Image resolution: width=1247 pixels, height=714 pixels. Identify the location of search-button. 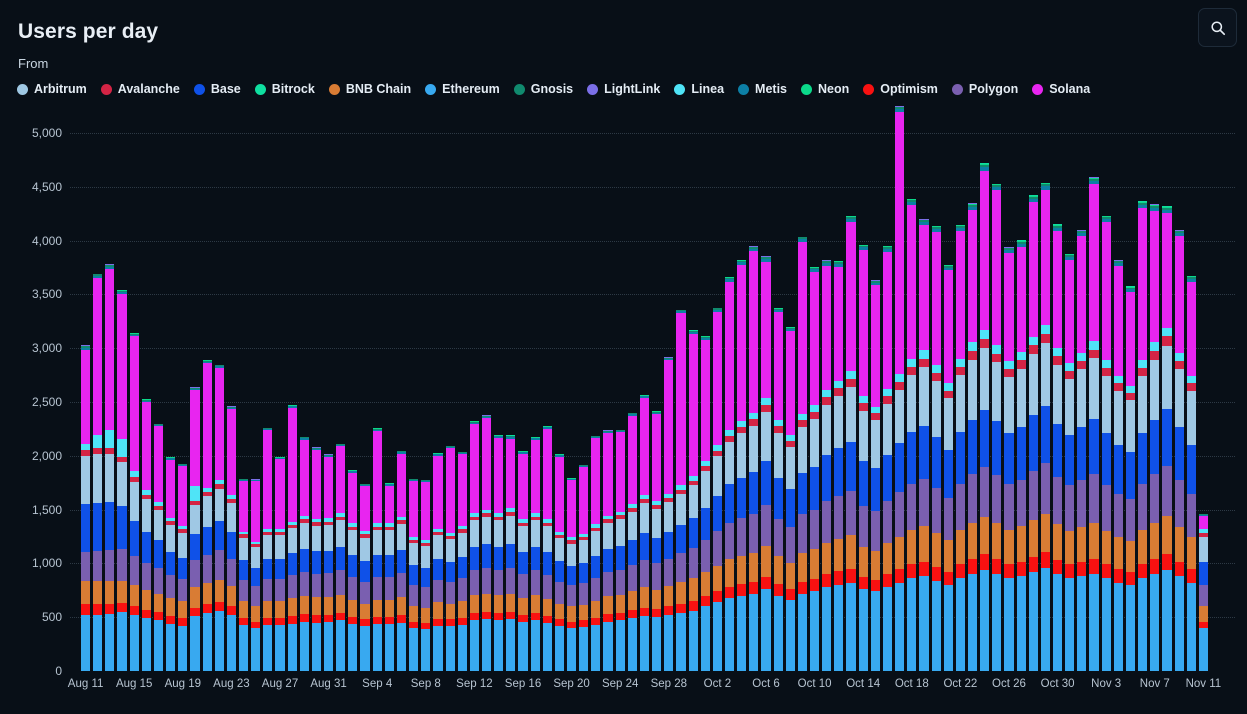
(1217, 27).